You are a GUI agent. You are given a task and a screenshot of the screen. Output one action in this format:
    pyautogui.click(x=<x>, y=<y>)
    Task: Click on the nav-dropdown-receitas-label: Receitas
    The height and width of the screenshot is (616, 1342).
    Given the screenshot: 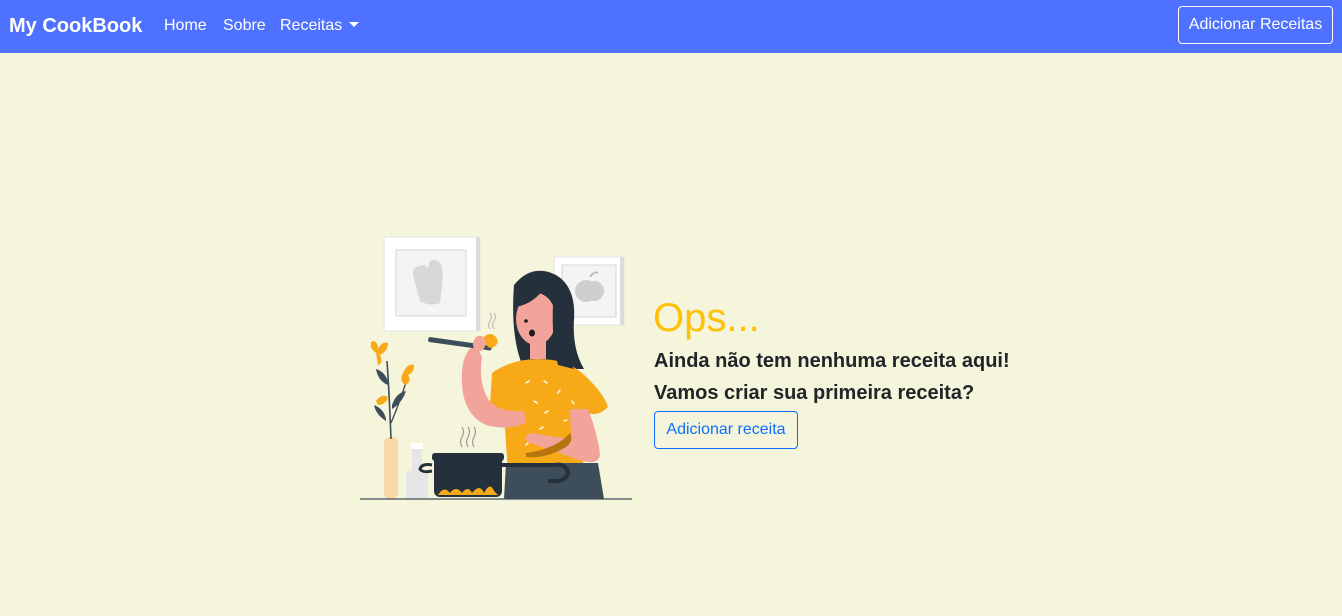 What is the action you would take?
    pyautogui.click(x=311, y=25)
    